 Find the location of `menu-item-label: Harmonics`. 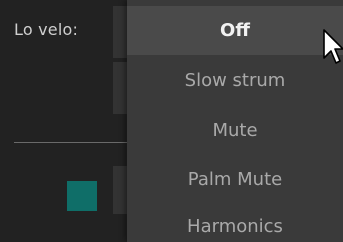

menu-item-label: Harmonics is located at coordinates (235, 226).